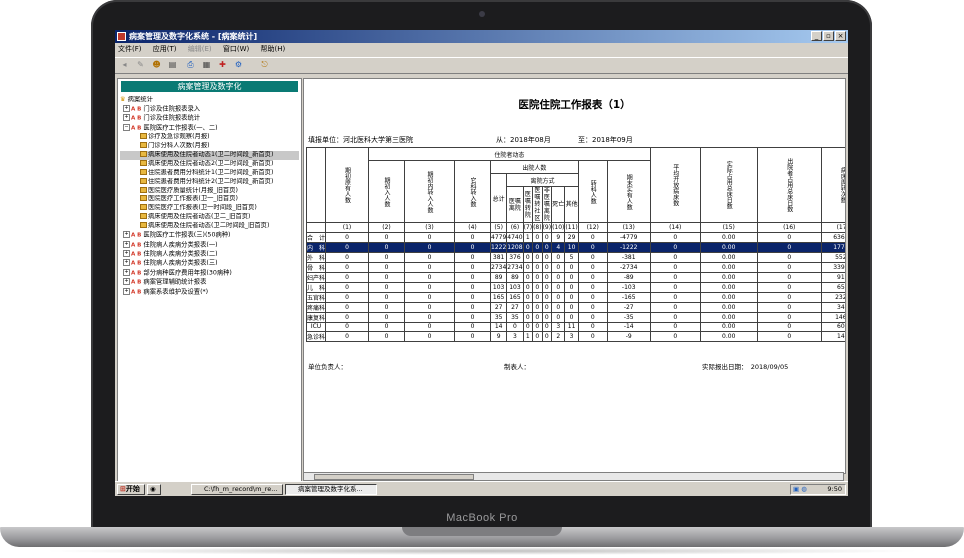  Describe the element at coordinates (575, 277) in the screenshot. I see `table-row: 妇产科00008989000000-8900.0009130.0` at that location.